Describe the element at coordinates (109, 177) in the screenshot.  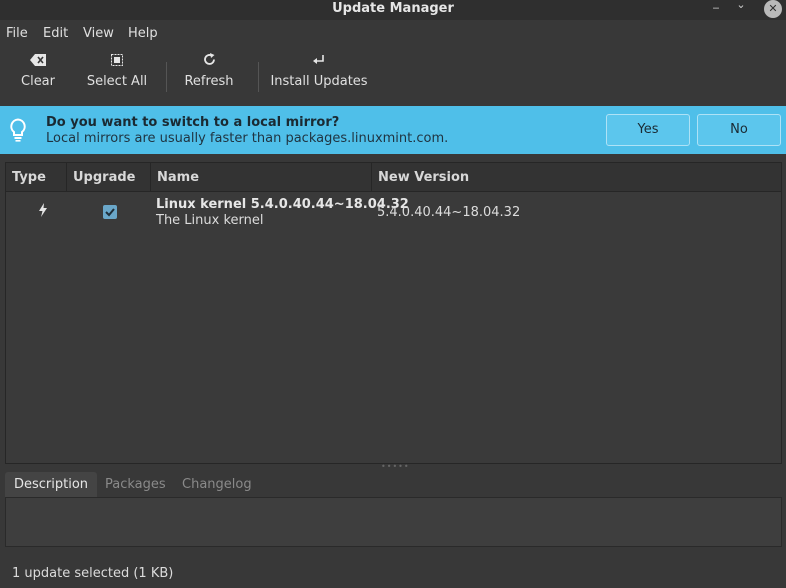
I see `column-upgrade: Upgrade` at that location.